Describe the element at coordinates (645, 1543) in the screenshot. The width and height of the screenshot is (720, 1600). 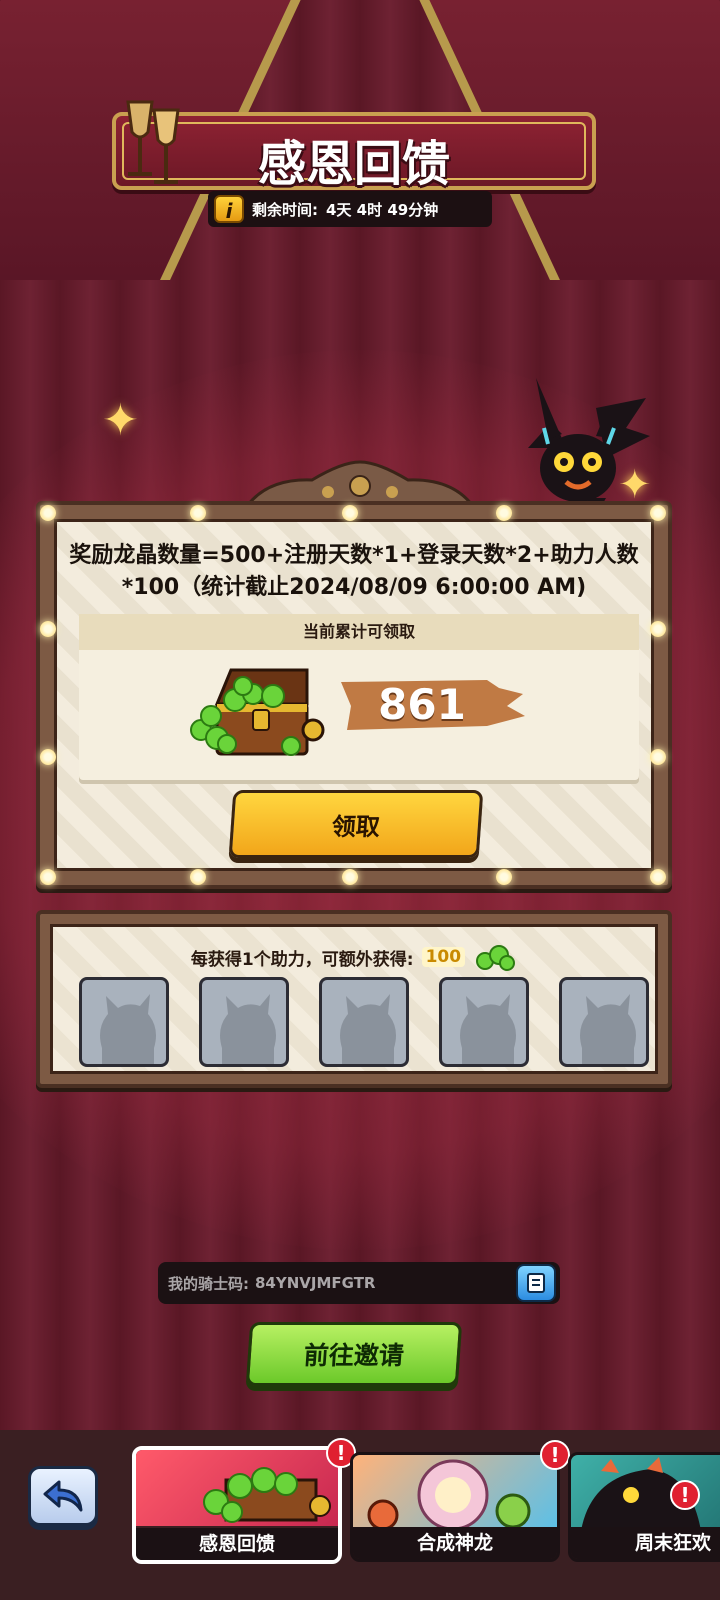
I see `tab-label: 周末狂欢` at that location.